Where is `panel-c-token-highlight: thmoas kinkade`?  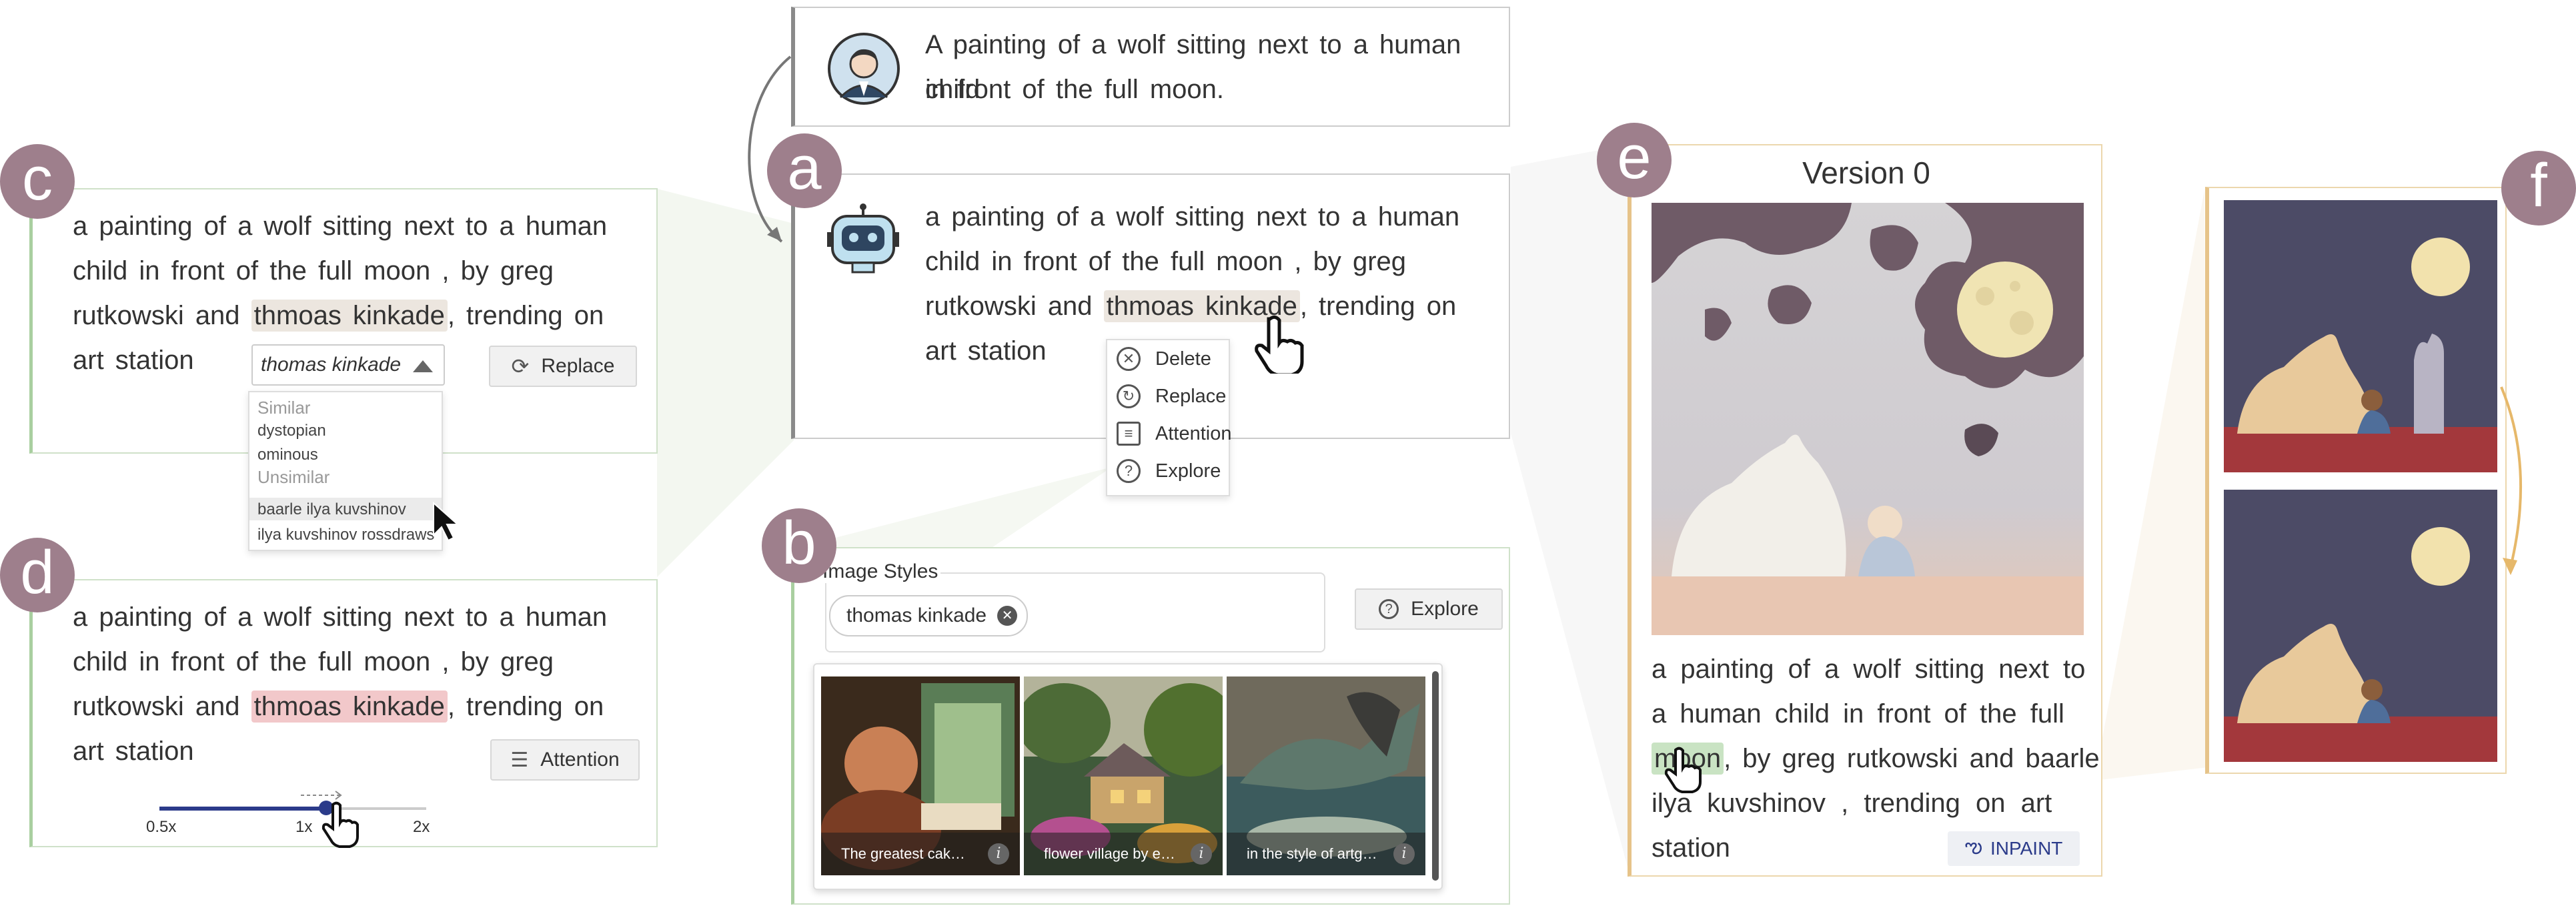
panel-c-token-highlight: thmoas kinkade is located at coordinates (349, 316).